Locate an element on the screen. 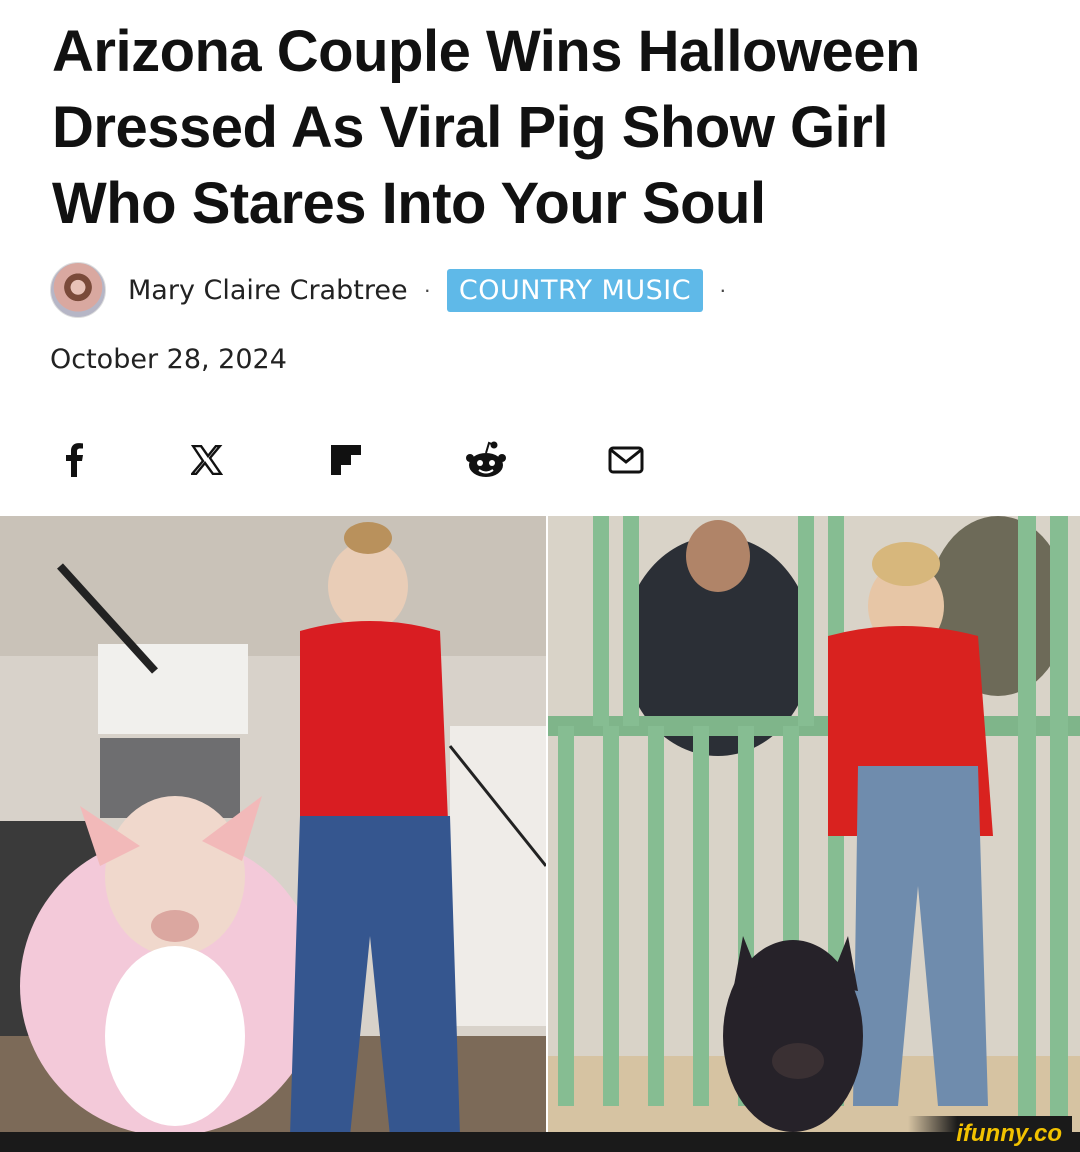 The image size is (1080, 1152). author-avatar is located at coordinates (78, 290).